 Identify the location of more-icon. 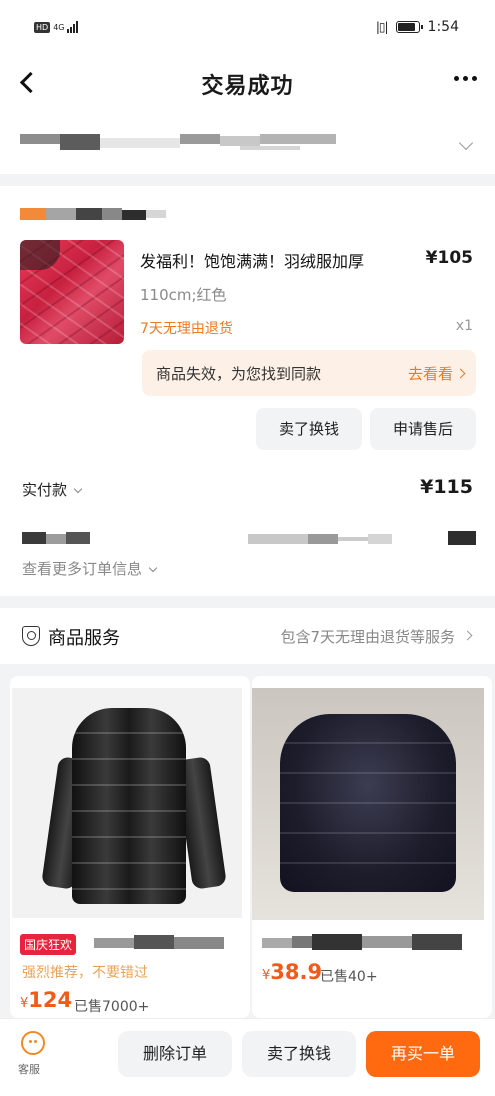
(465, 78).